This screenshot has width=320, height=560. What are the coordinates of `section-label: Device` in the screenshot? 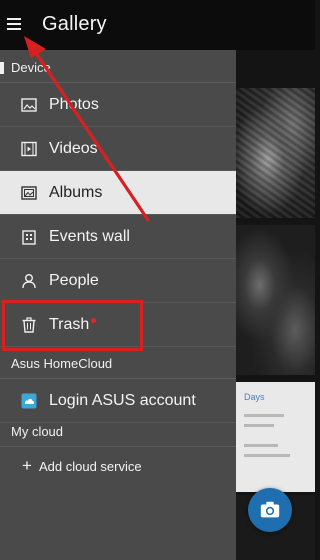 It's located at (31, 67).